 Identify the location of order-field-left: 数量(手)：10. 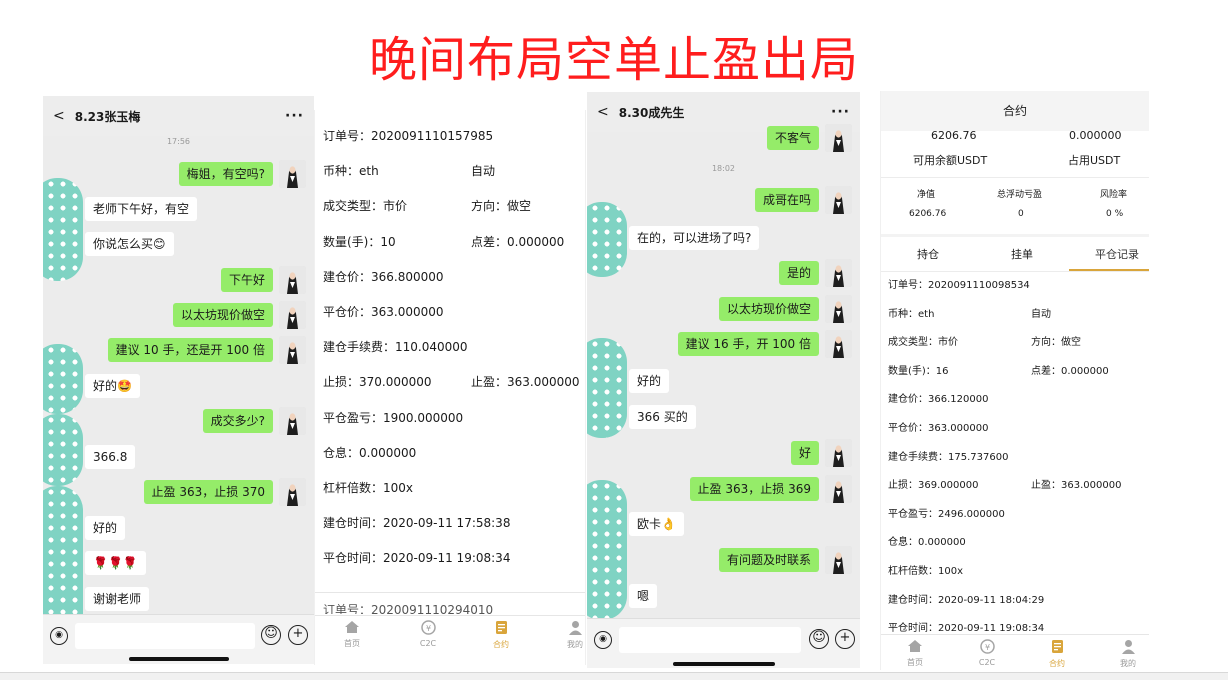
(359, 241).